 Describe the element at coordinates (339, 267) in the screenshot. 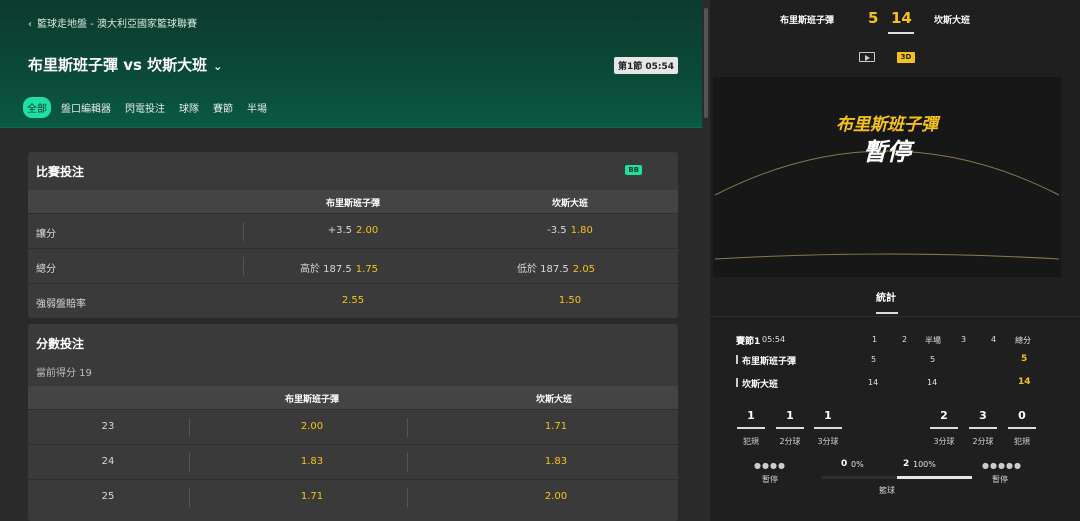

I see `odds-button: 高於 187.5 1.75` at that location.